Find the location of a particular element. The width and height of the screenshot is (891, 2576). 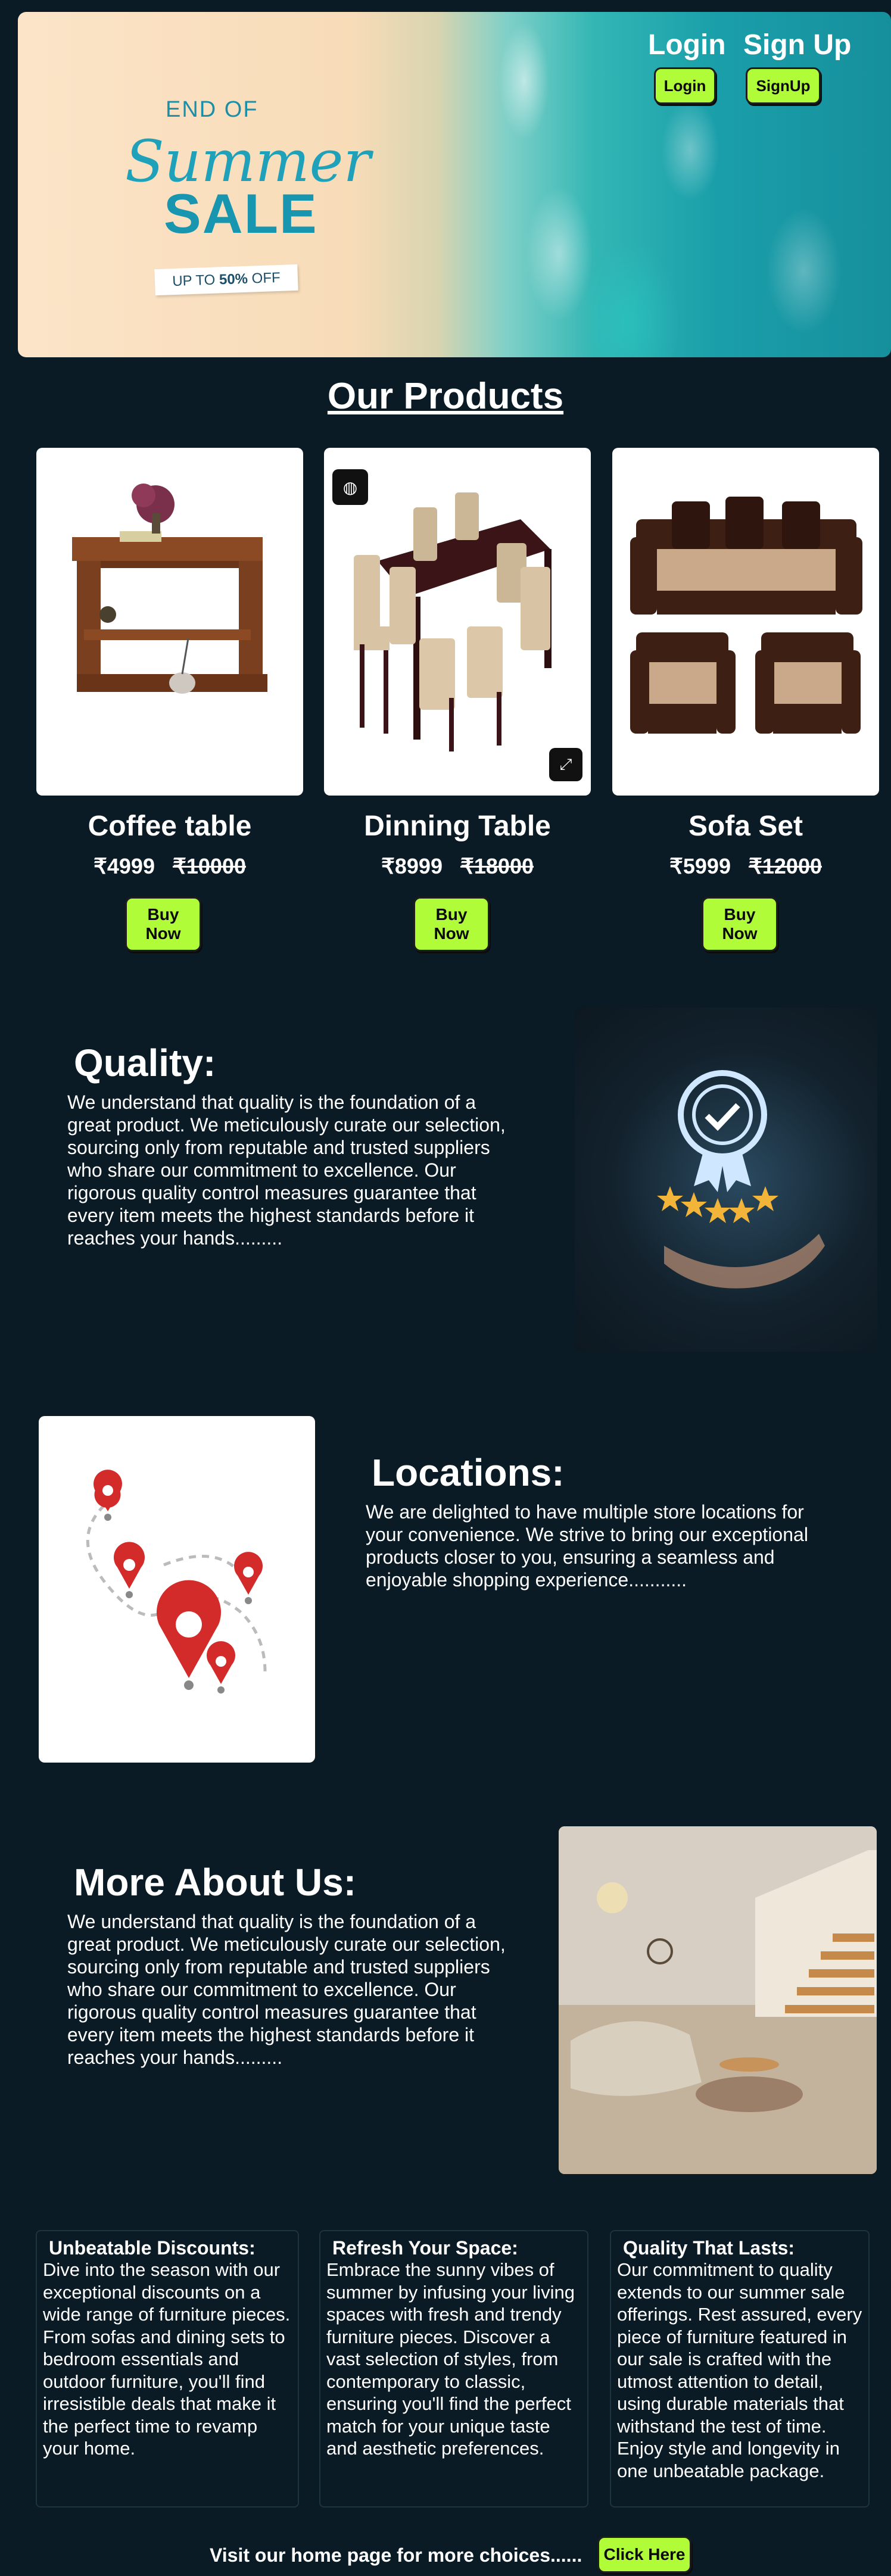

login-button: Login is located at coordinates (685, 85).